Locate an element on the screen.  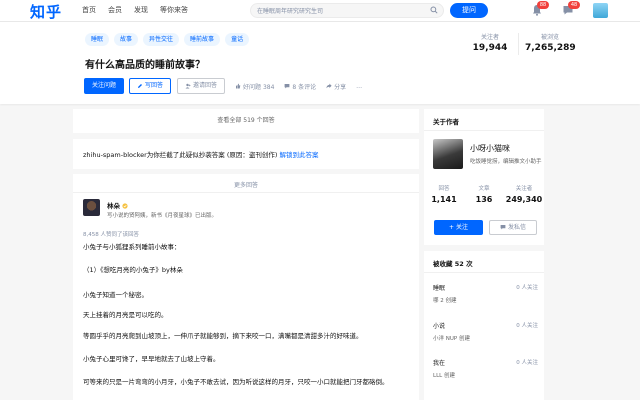
topic-tags: 睡眠 故事 异性交往 睡前故事 童话 is located at coordinates (167, 39).